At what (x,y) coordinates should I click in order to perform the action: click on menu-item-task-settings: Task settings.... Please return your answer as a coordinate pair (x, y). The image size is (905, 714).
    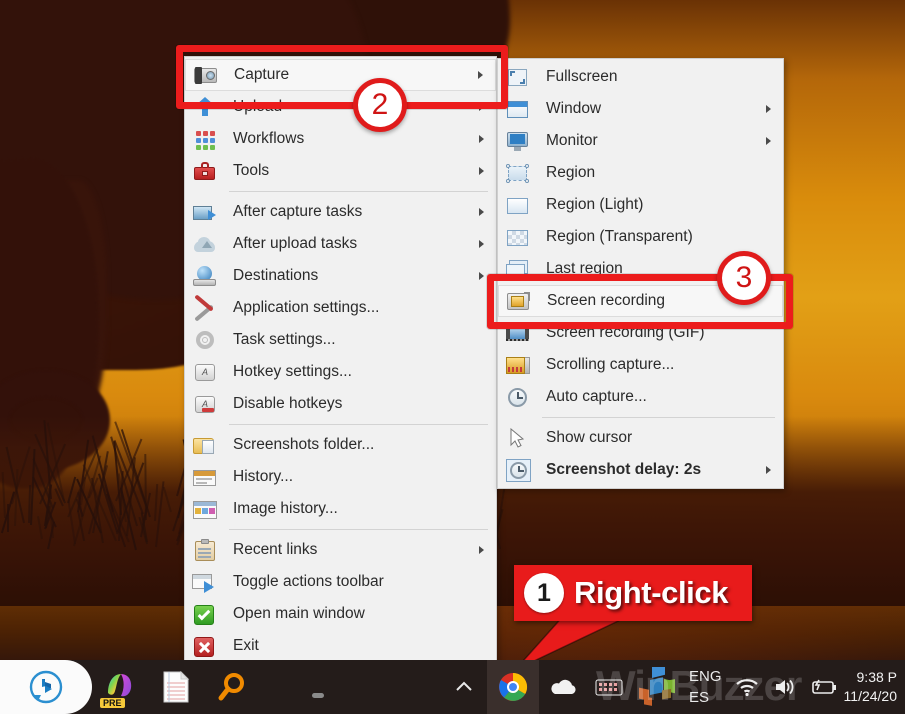
    Looking at the image, I should click on (340, 340).